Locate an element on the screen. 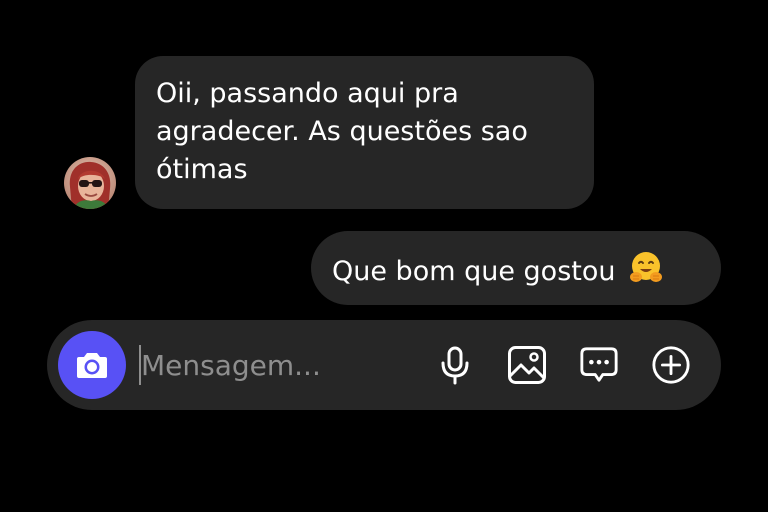 The height and width of the screenshot is (512, 768). image-icon is located at coordinates (527, 365).